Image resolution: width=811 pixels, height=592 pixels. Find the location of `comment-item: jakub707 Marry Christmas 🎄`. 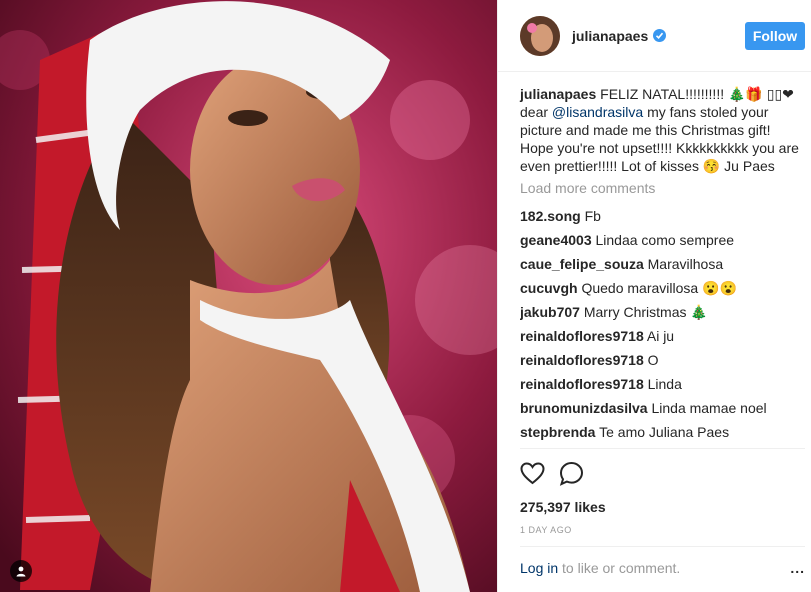

comment-item: jakub707 Marry Christmas 🎄 is located at coordinates (662, 312).